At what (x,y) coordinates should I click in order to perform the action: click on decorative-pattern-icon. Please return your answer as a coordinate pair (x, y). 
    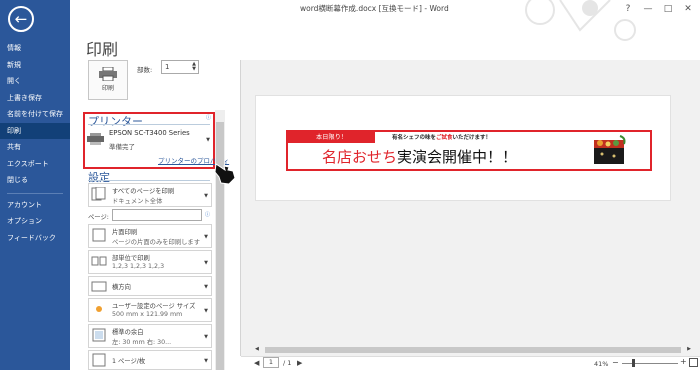
    Looking at the image, I should click on (580, 20).